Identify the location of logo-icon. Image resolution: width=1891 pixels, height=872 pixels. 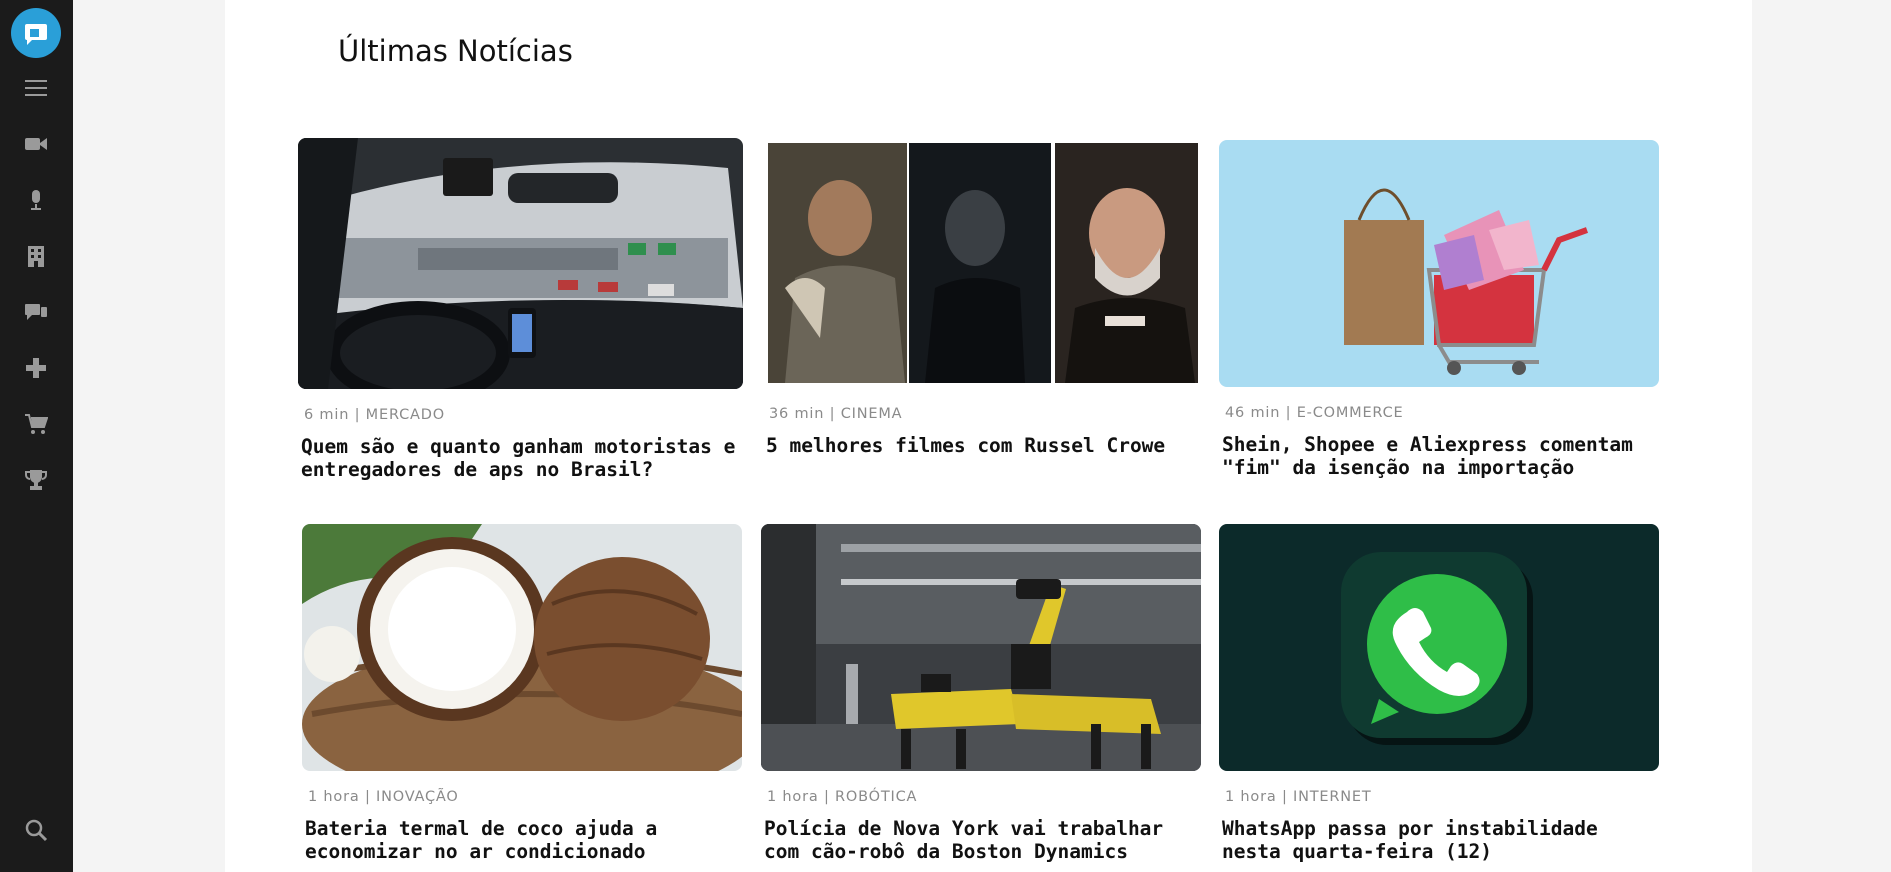
(36, 33).